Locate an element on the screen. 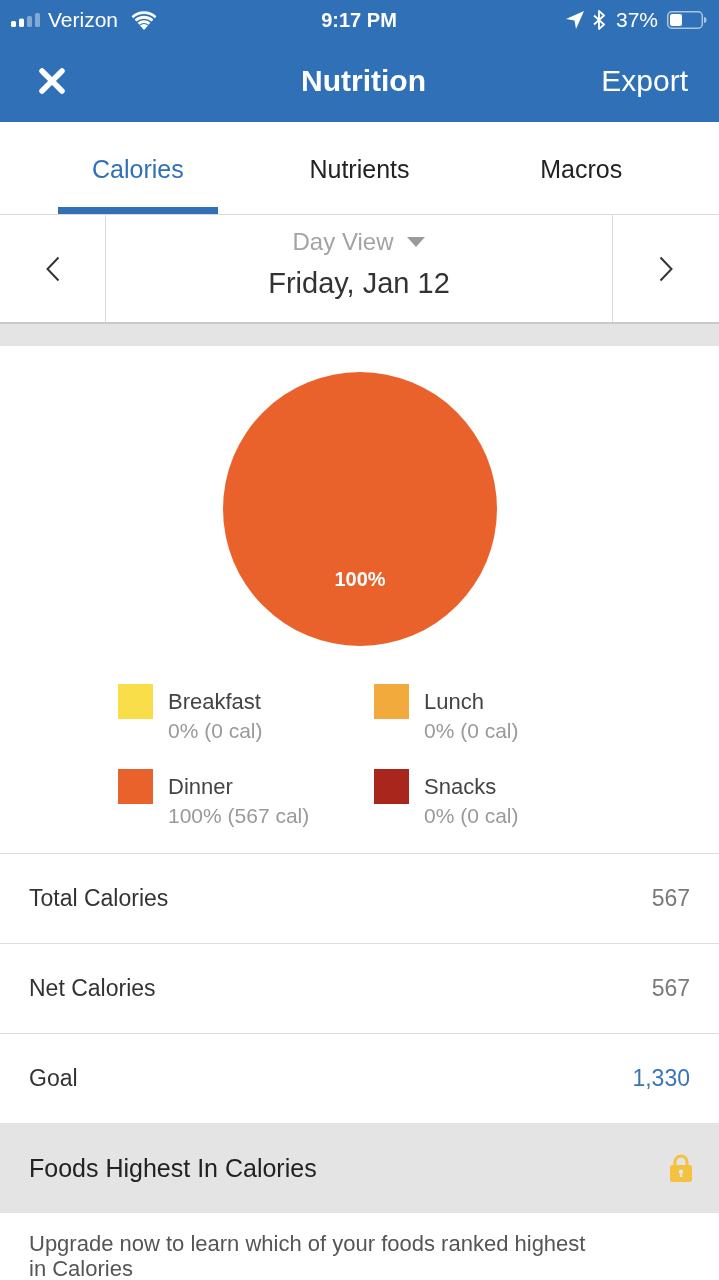 The height and width of the screenshot is (1280, 719). carrier-name: Verizon is located at coordinates (83, 20).